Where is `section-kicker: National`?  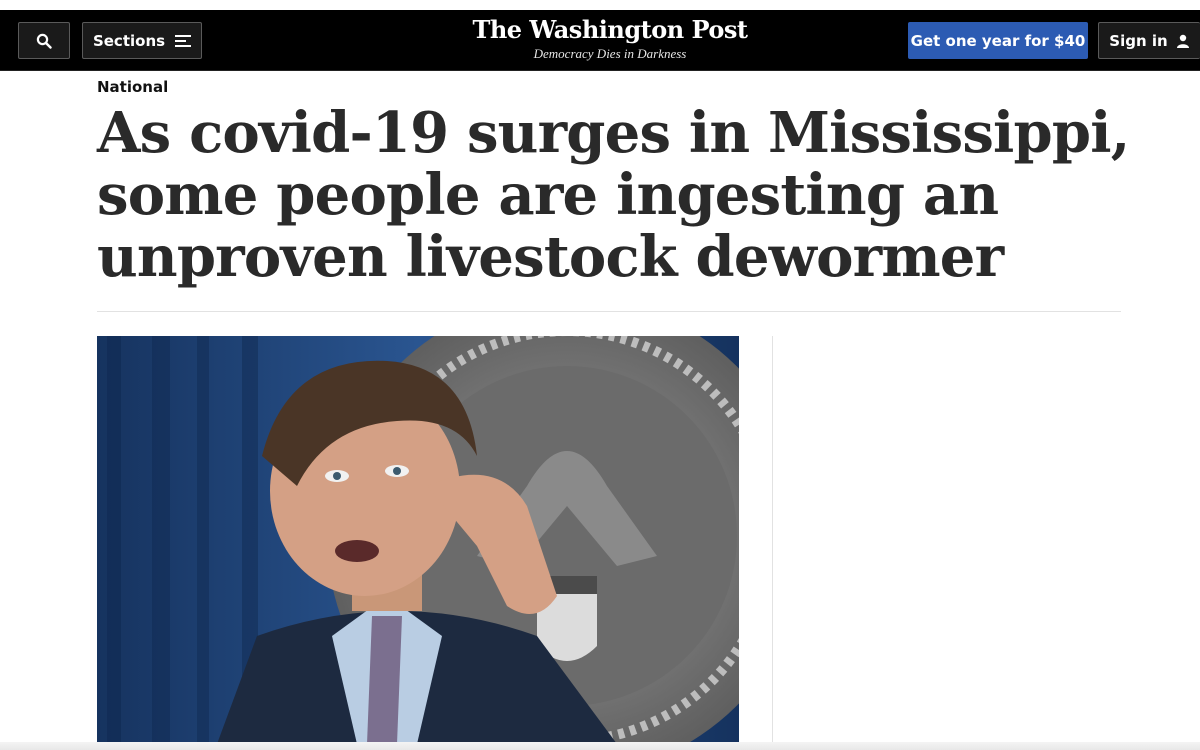
section-kicker: National is located at coordinates (132, 87).